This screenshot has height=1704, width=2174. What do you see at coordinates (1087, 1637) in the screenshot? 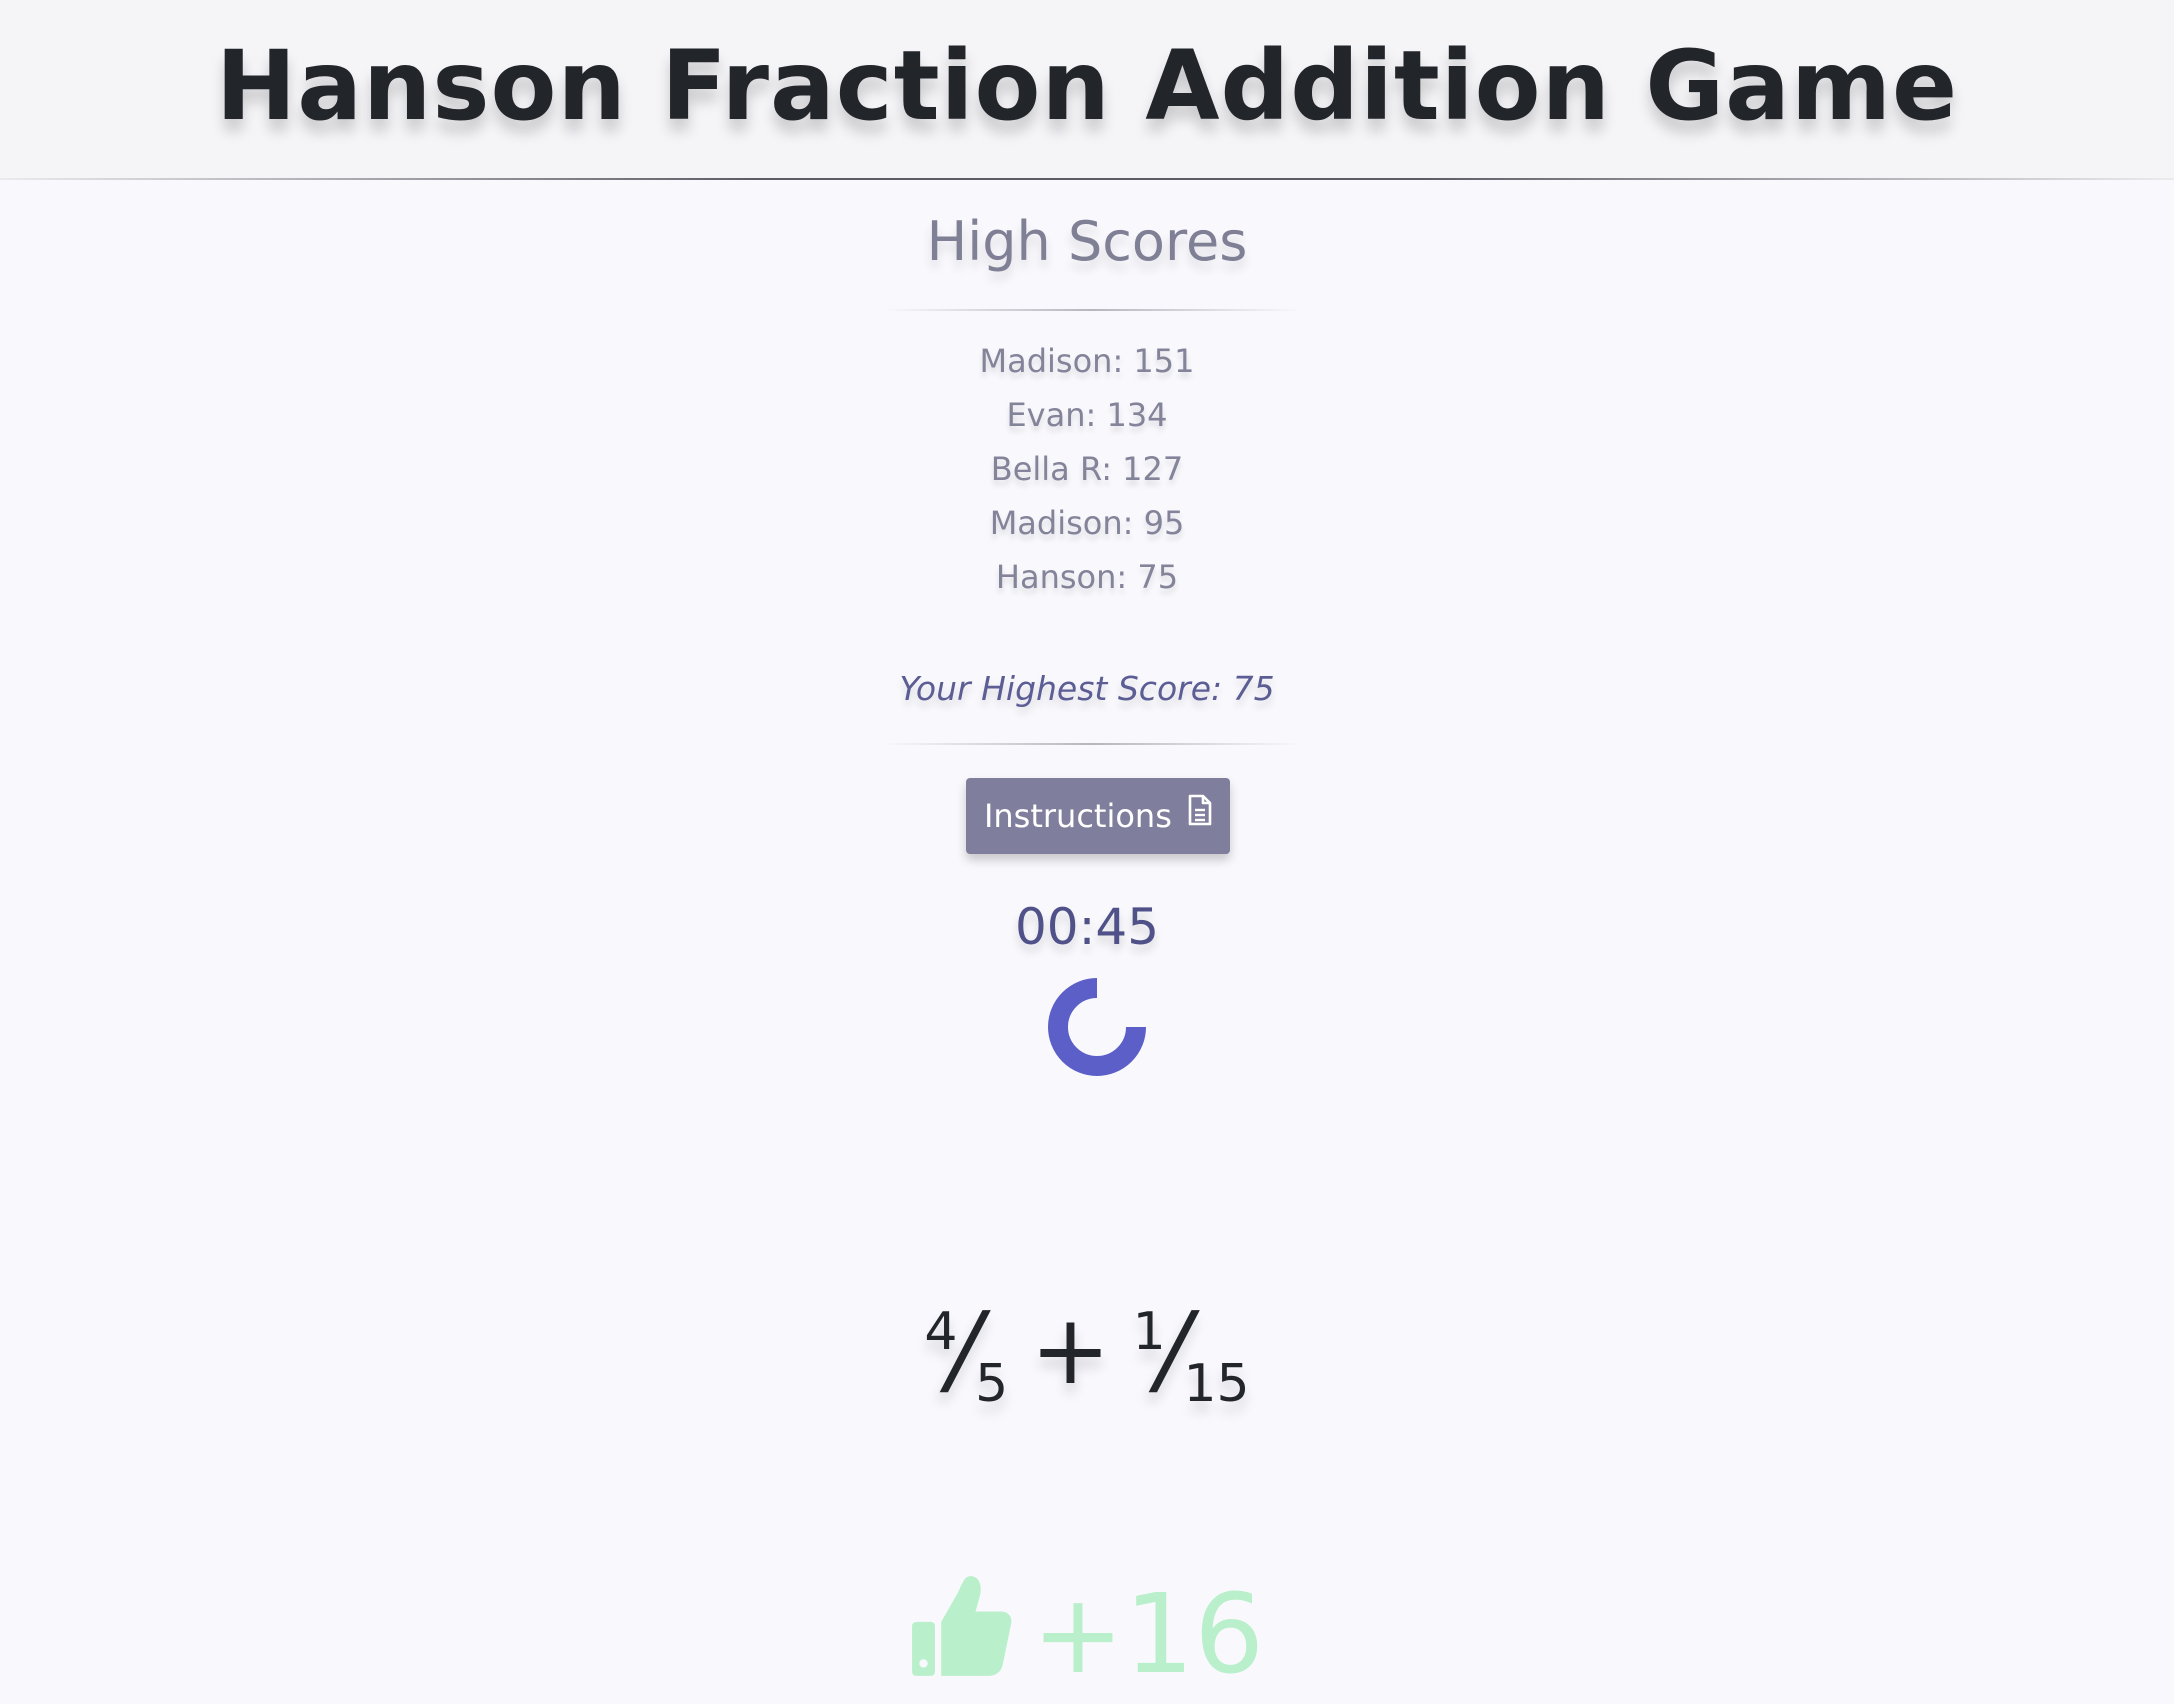
I see `score-feedback: +16` at bounding box center [1087, 1637].